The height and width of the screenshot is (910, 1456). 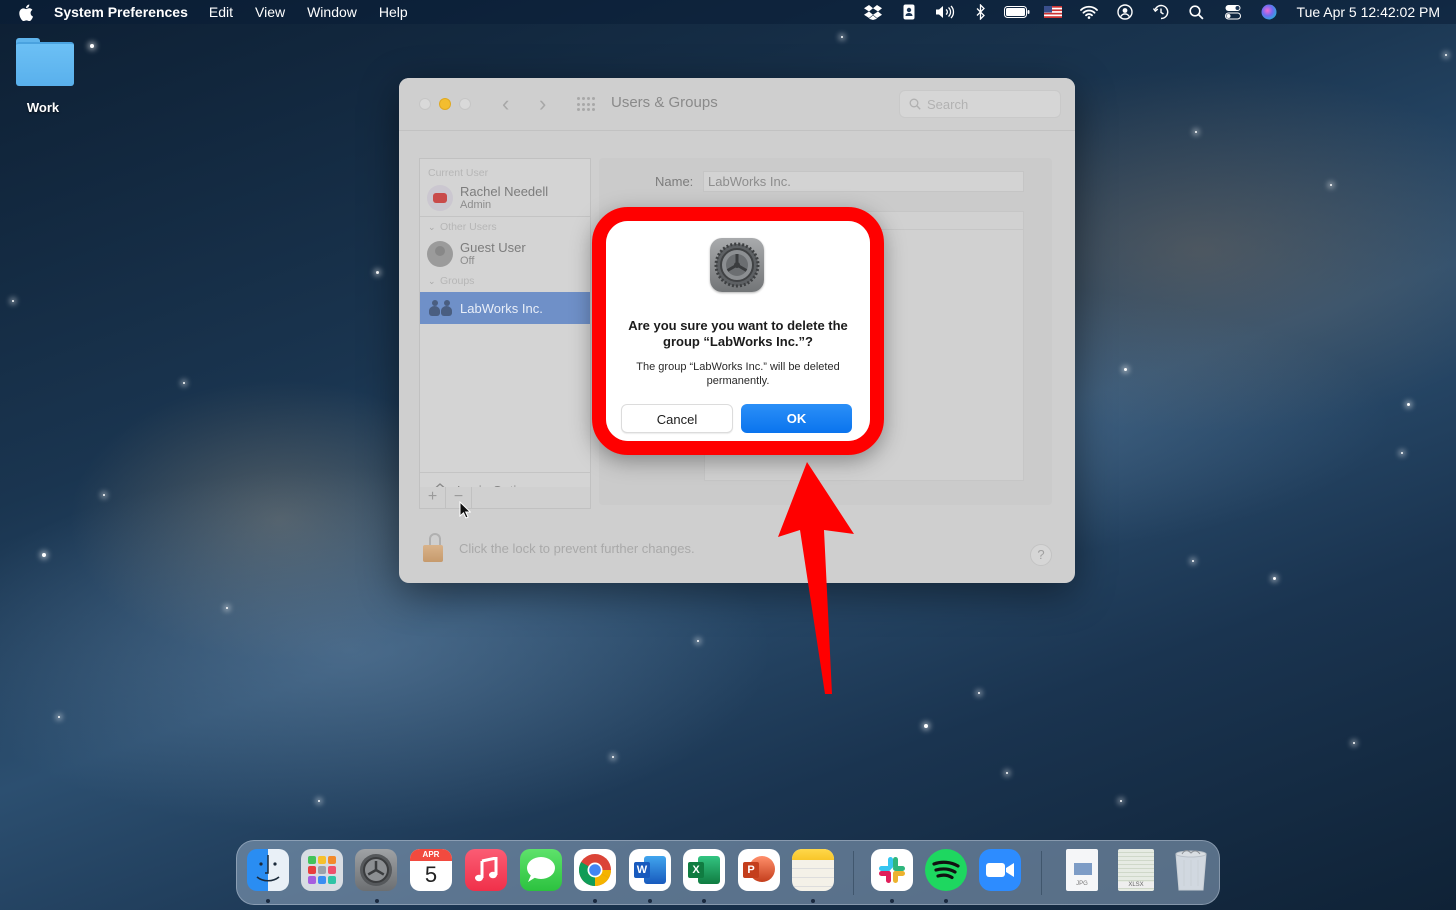 What do you see at coordinates (1368, 12) in the screenshot?
I see `menu-bar-clock: Tue Apr 5 12:42:02 PM` at bounding box center [1368, 12].